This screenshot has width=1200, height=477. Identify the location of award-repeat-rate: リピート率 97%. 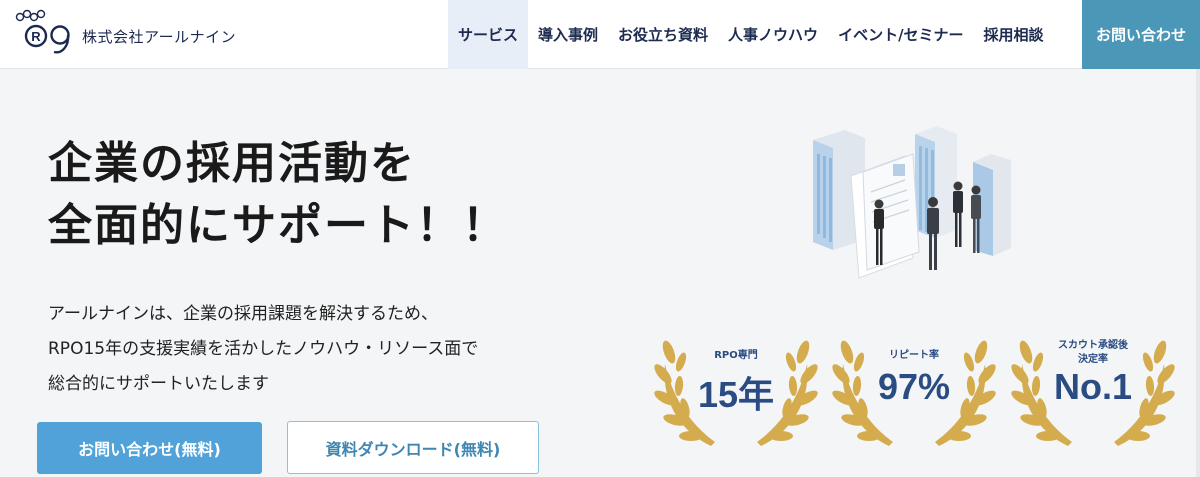
(914, 386).